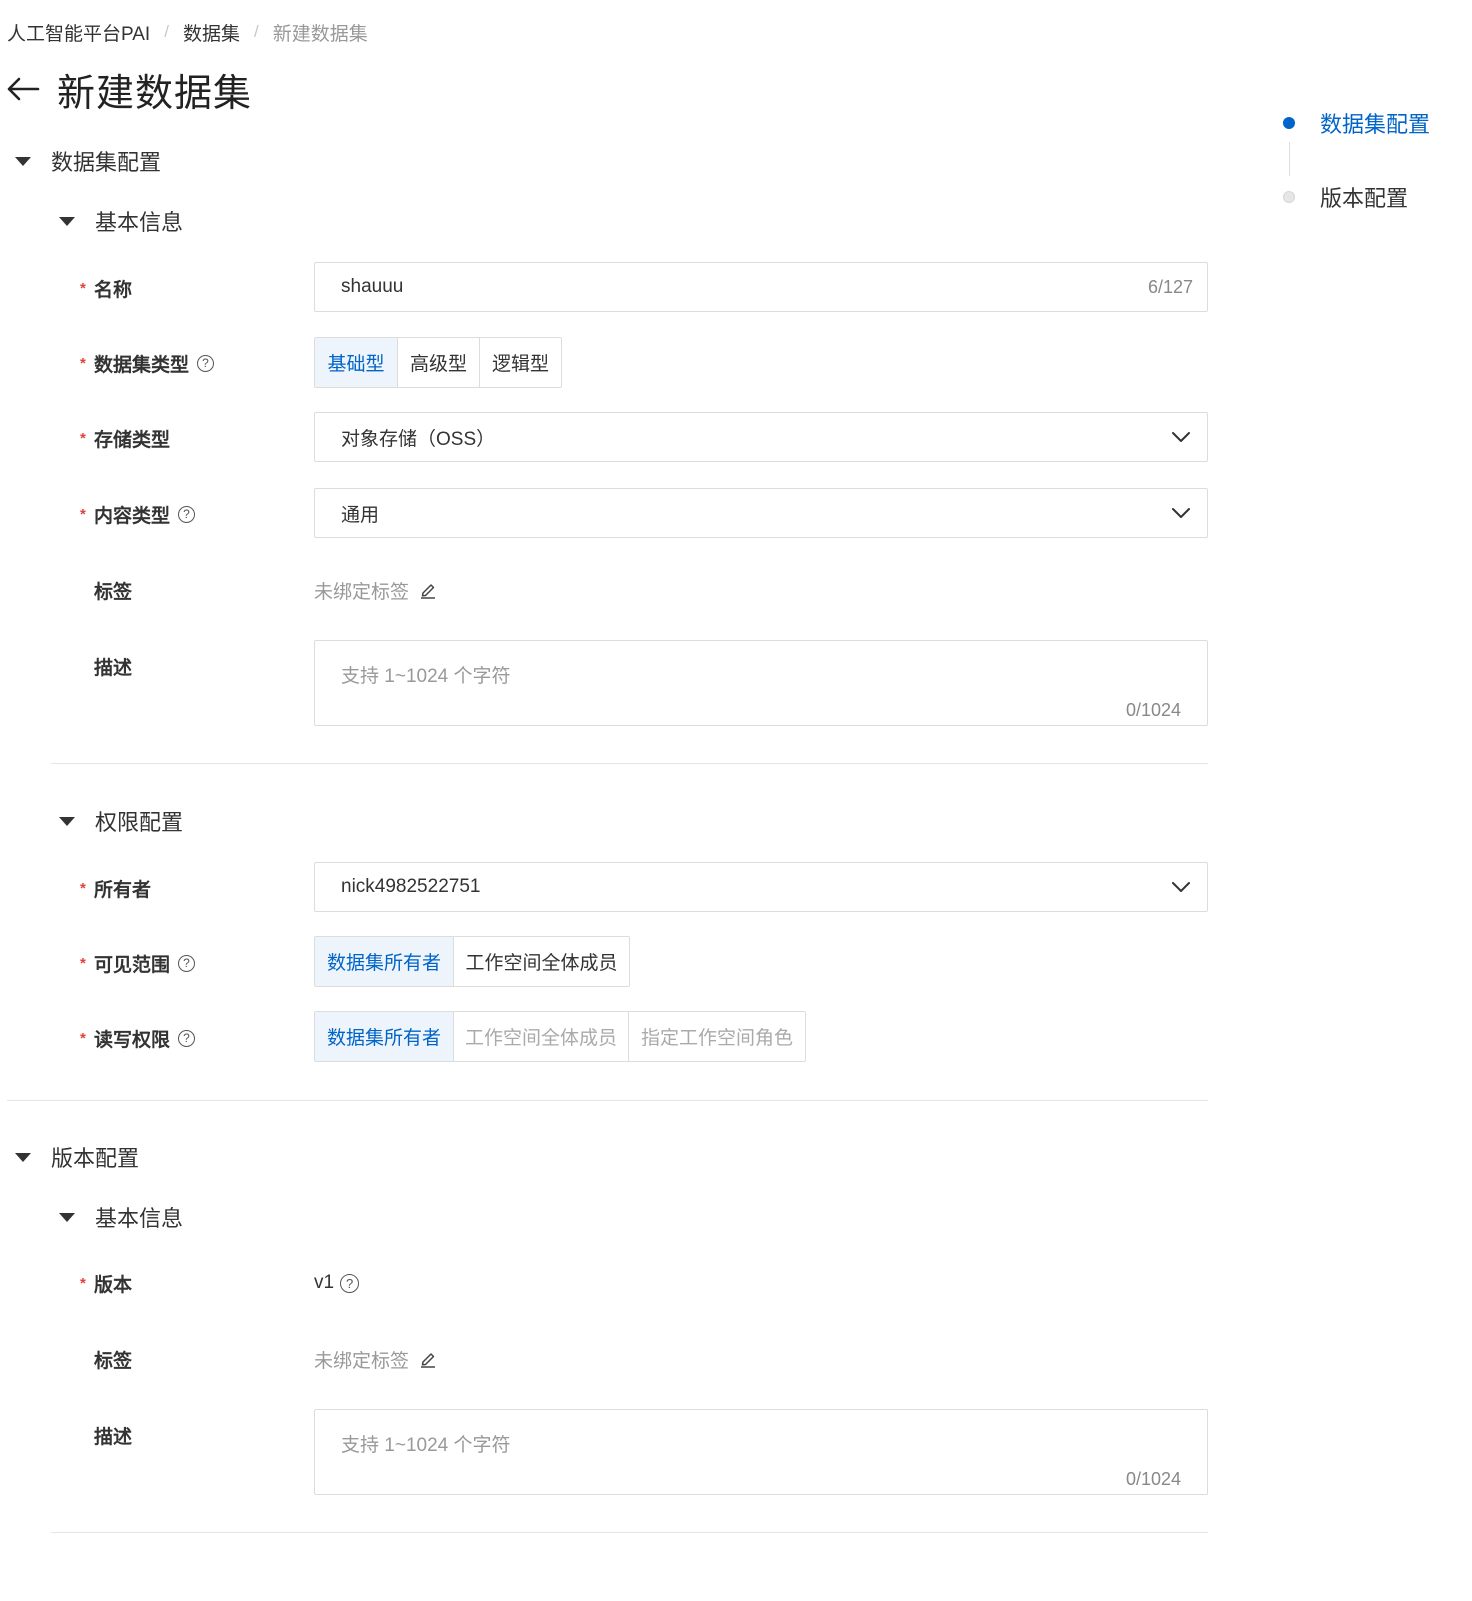 This screenshot has height=1601, width=1472. I want to click on anchor-item-version-config: 版本配置, so click(1346, 197).